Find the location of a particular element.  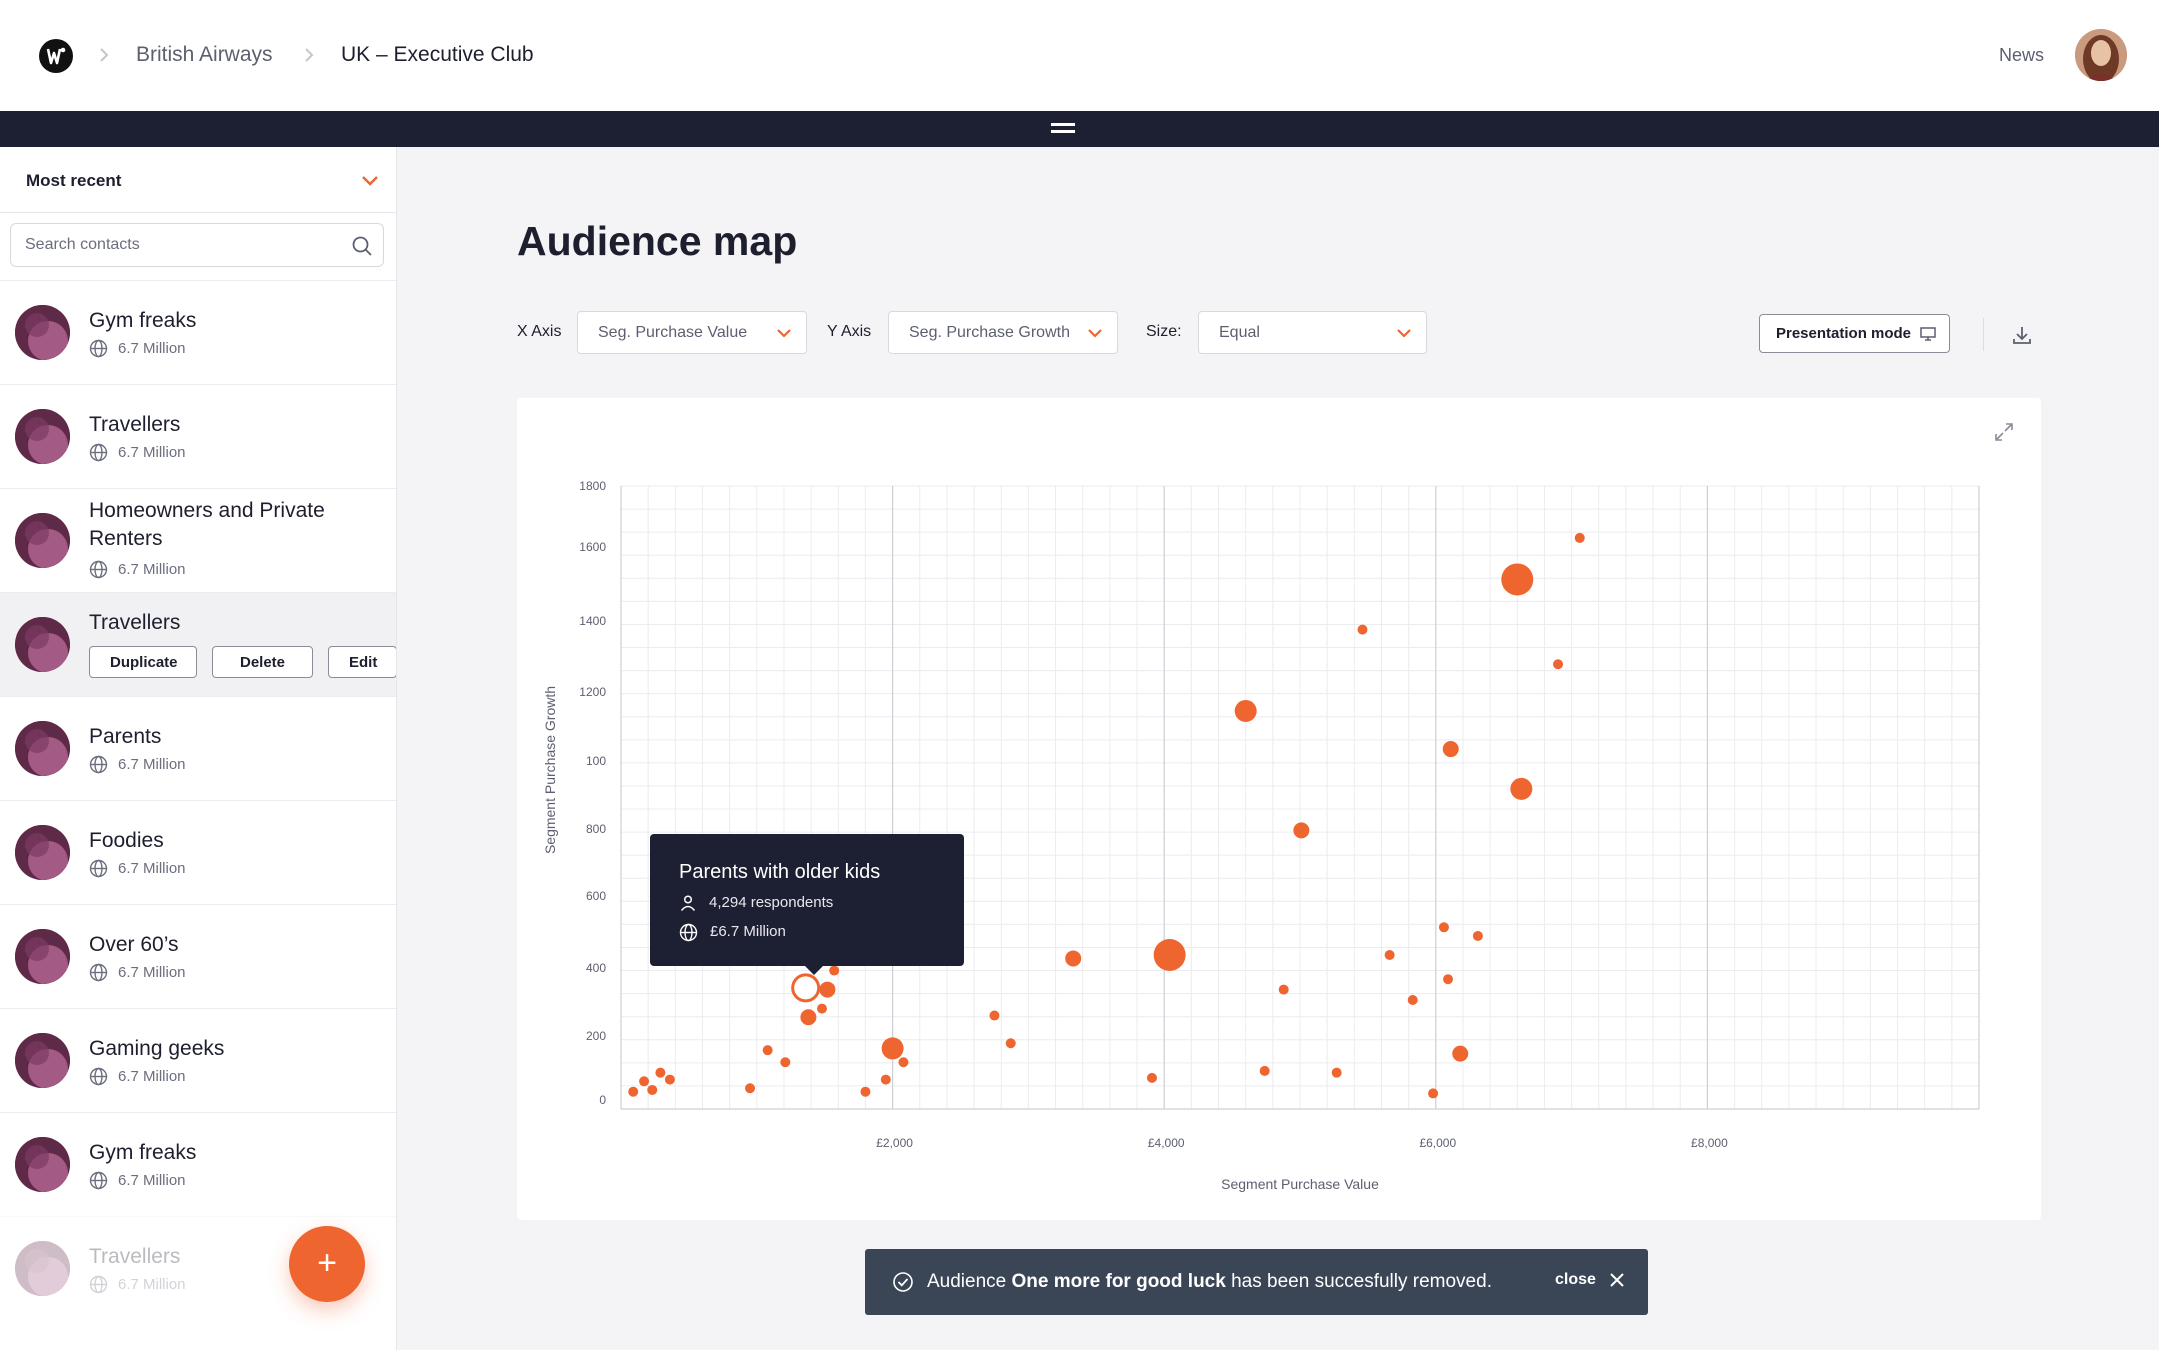

y-tick-label: 400 is located at coordinates (596, 968).